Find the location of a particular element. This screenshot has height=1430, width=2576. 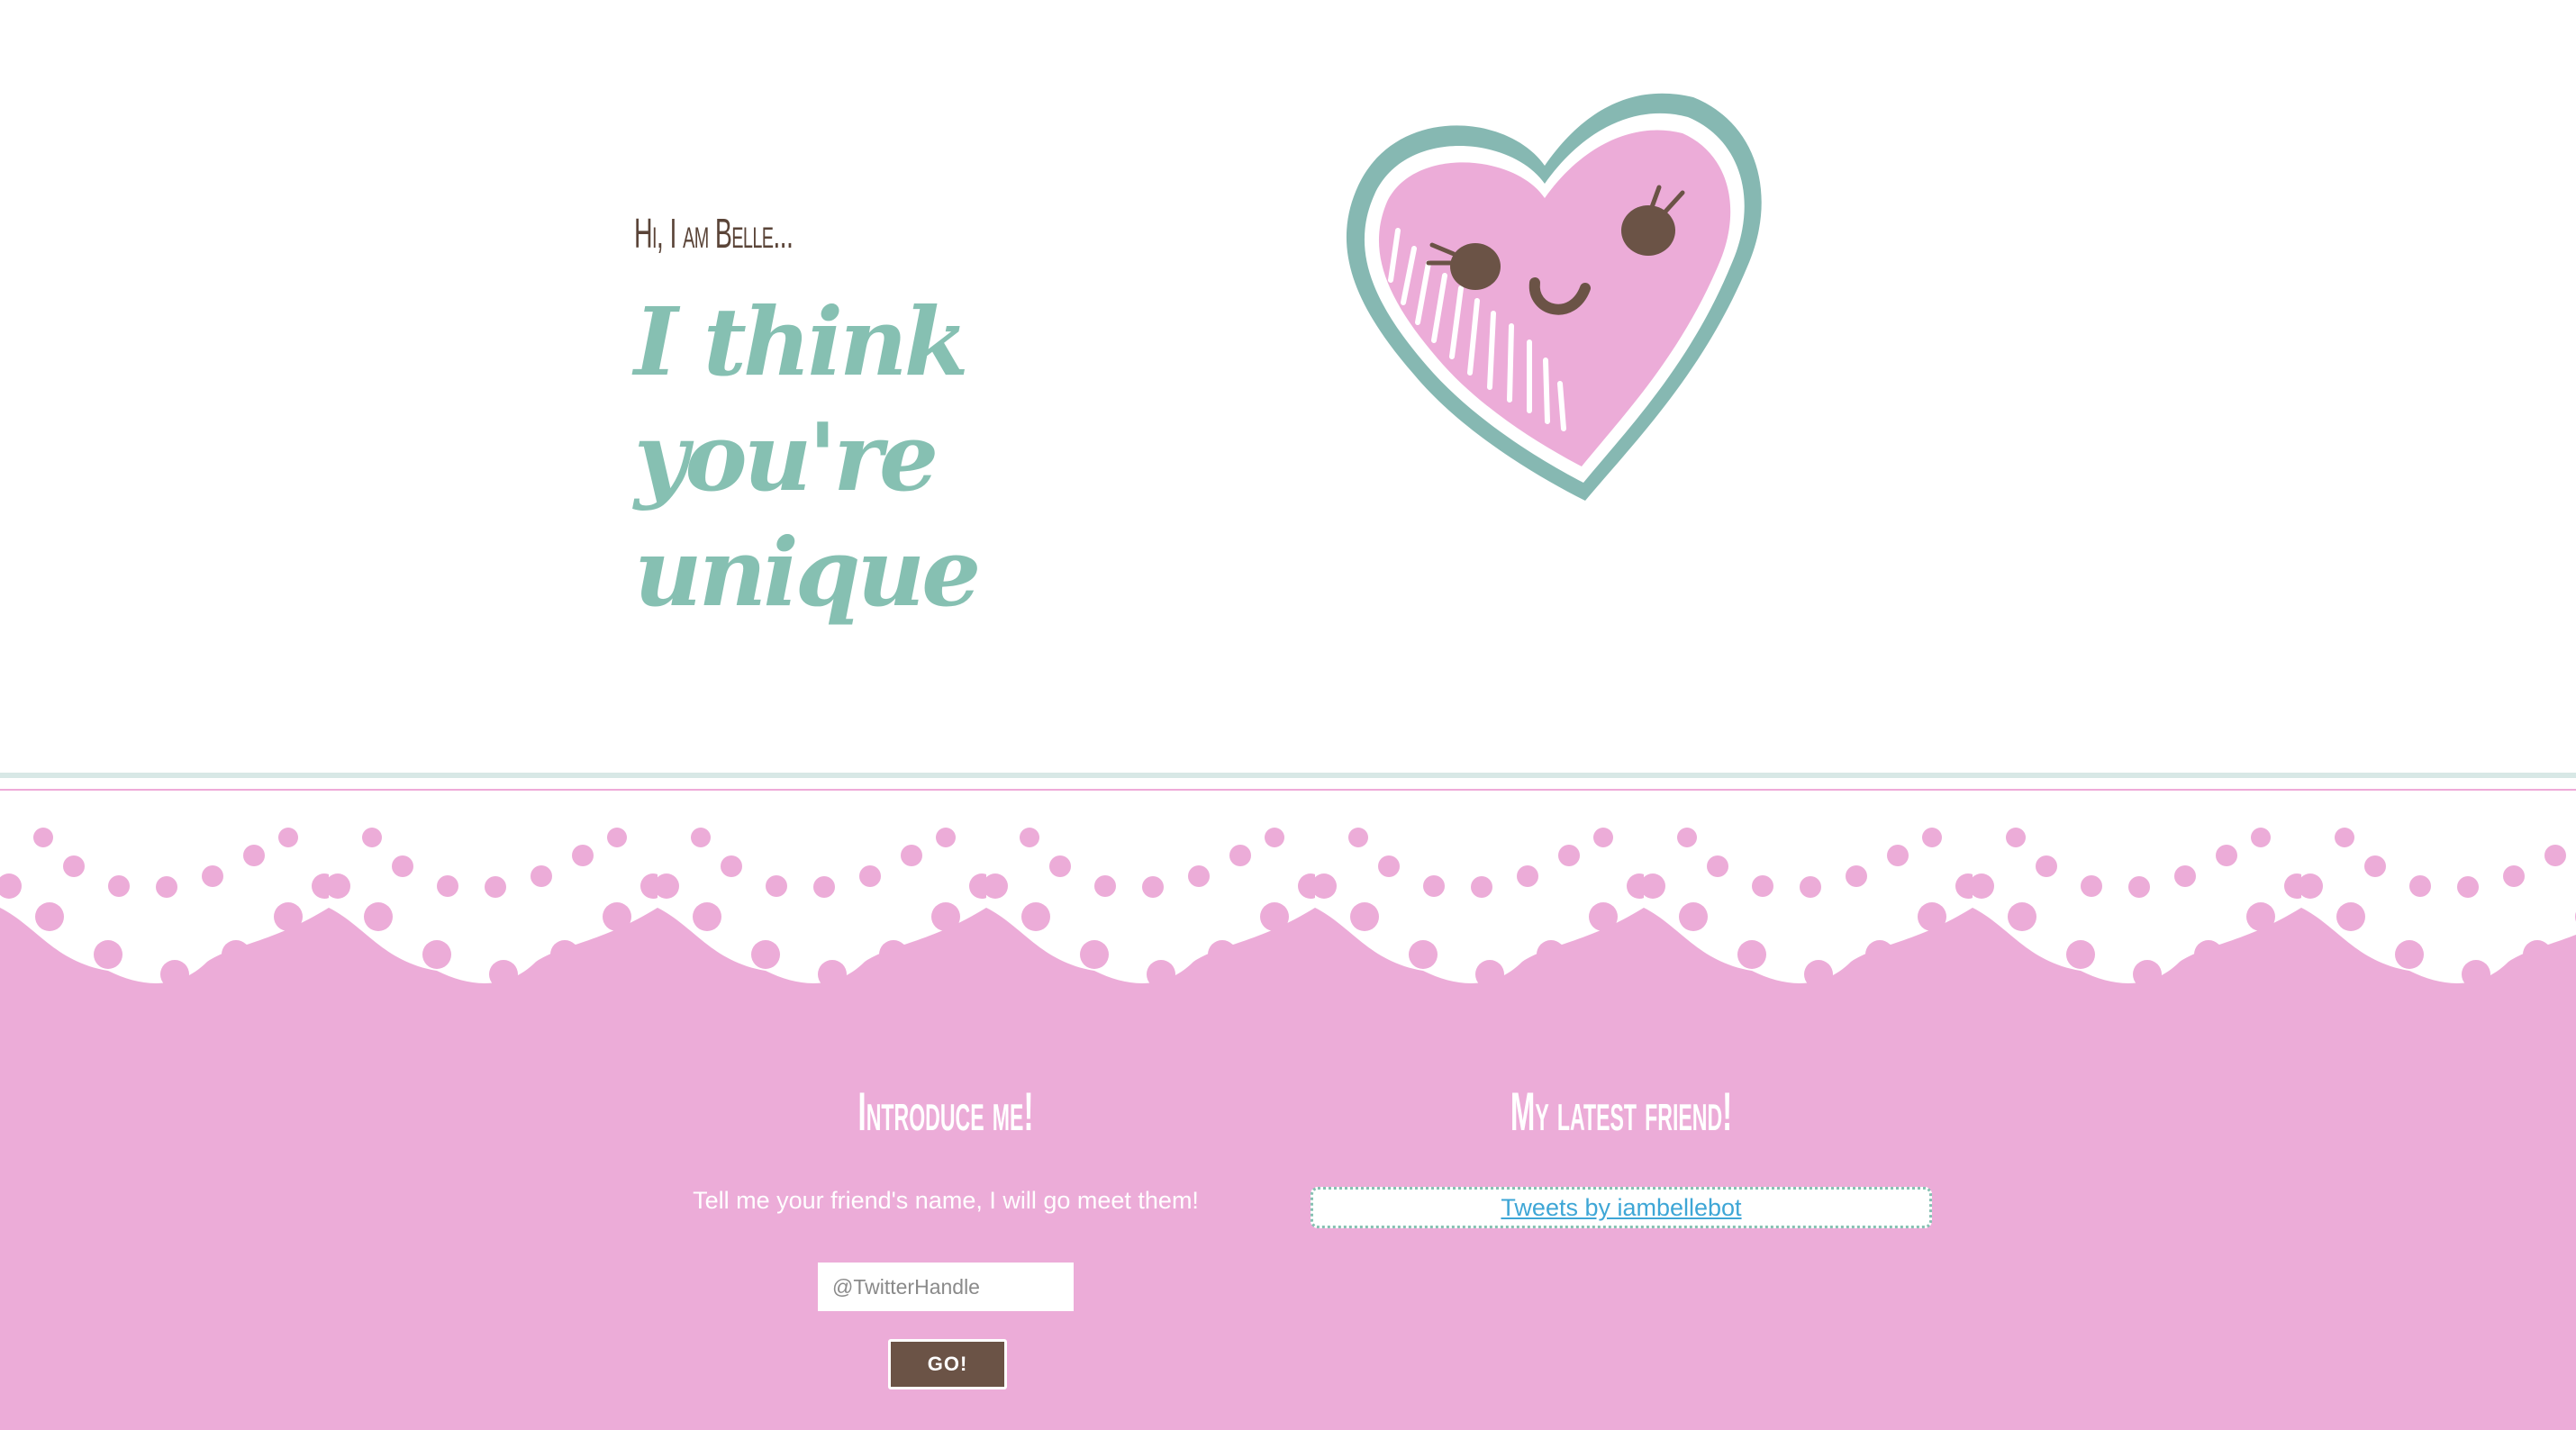

tweets-embed: Tweets by iambellebot is located at coordinates (1621, 1207).